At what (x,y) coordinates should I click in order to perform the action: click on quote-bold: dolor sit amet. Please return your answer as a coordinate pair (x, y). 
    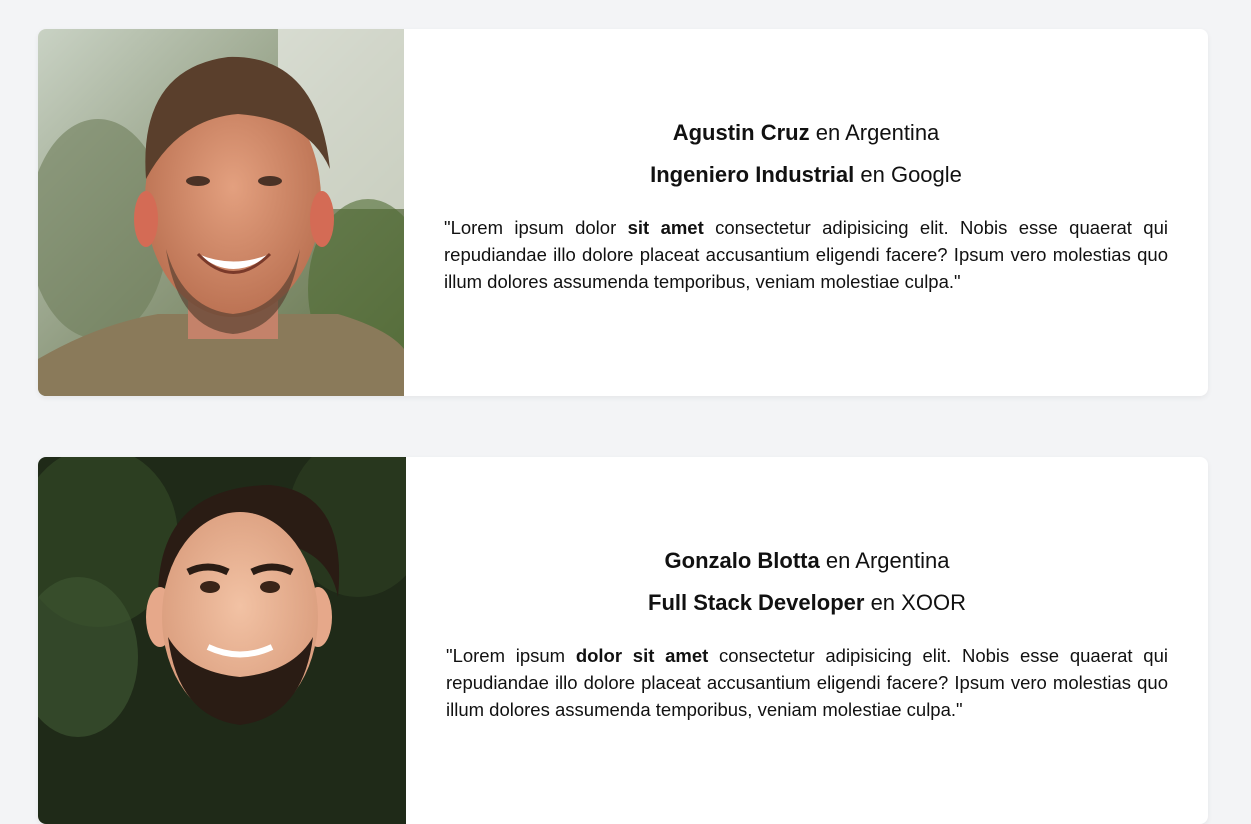
    Looking at the image, I should click on (642, 655).